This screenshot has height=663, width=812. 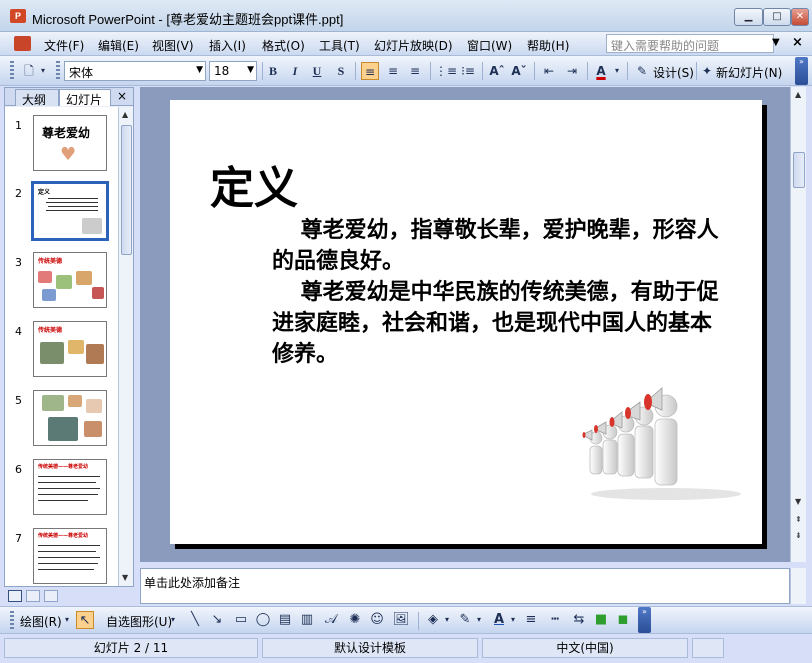 I want to click on line-style-icon: ≡, so click(x=531, y=620).